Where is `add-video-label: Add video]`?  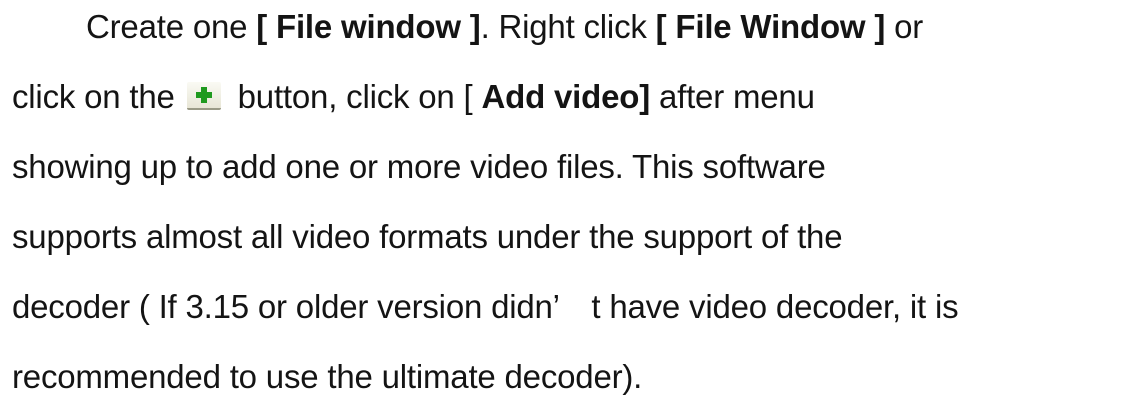 add-video-label: Add video] is located at coordinates (566, 96).